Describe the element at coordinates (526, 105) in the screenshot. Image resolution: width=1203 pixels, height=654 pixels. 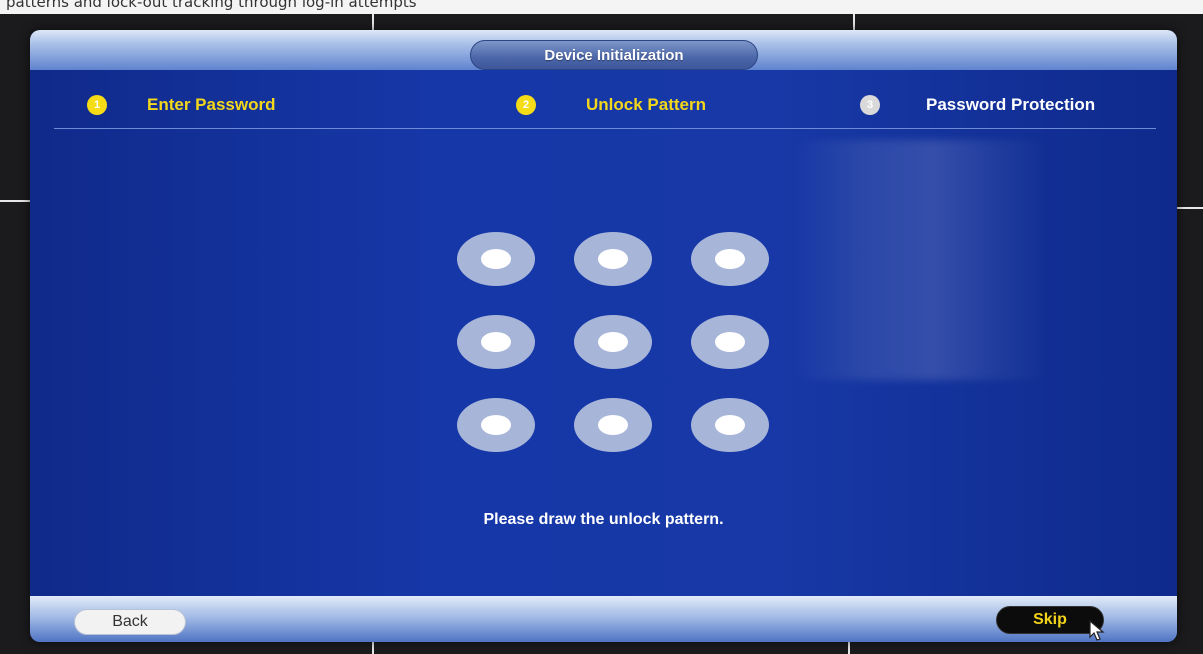
I see `step-2-number-icon: 2` at that location.